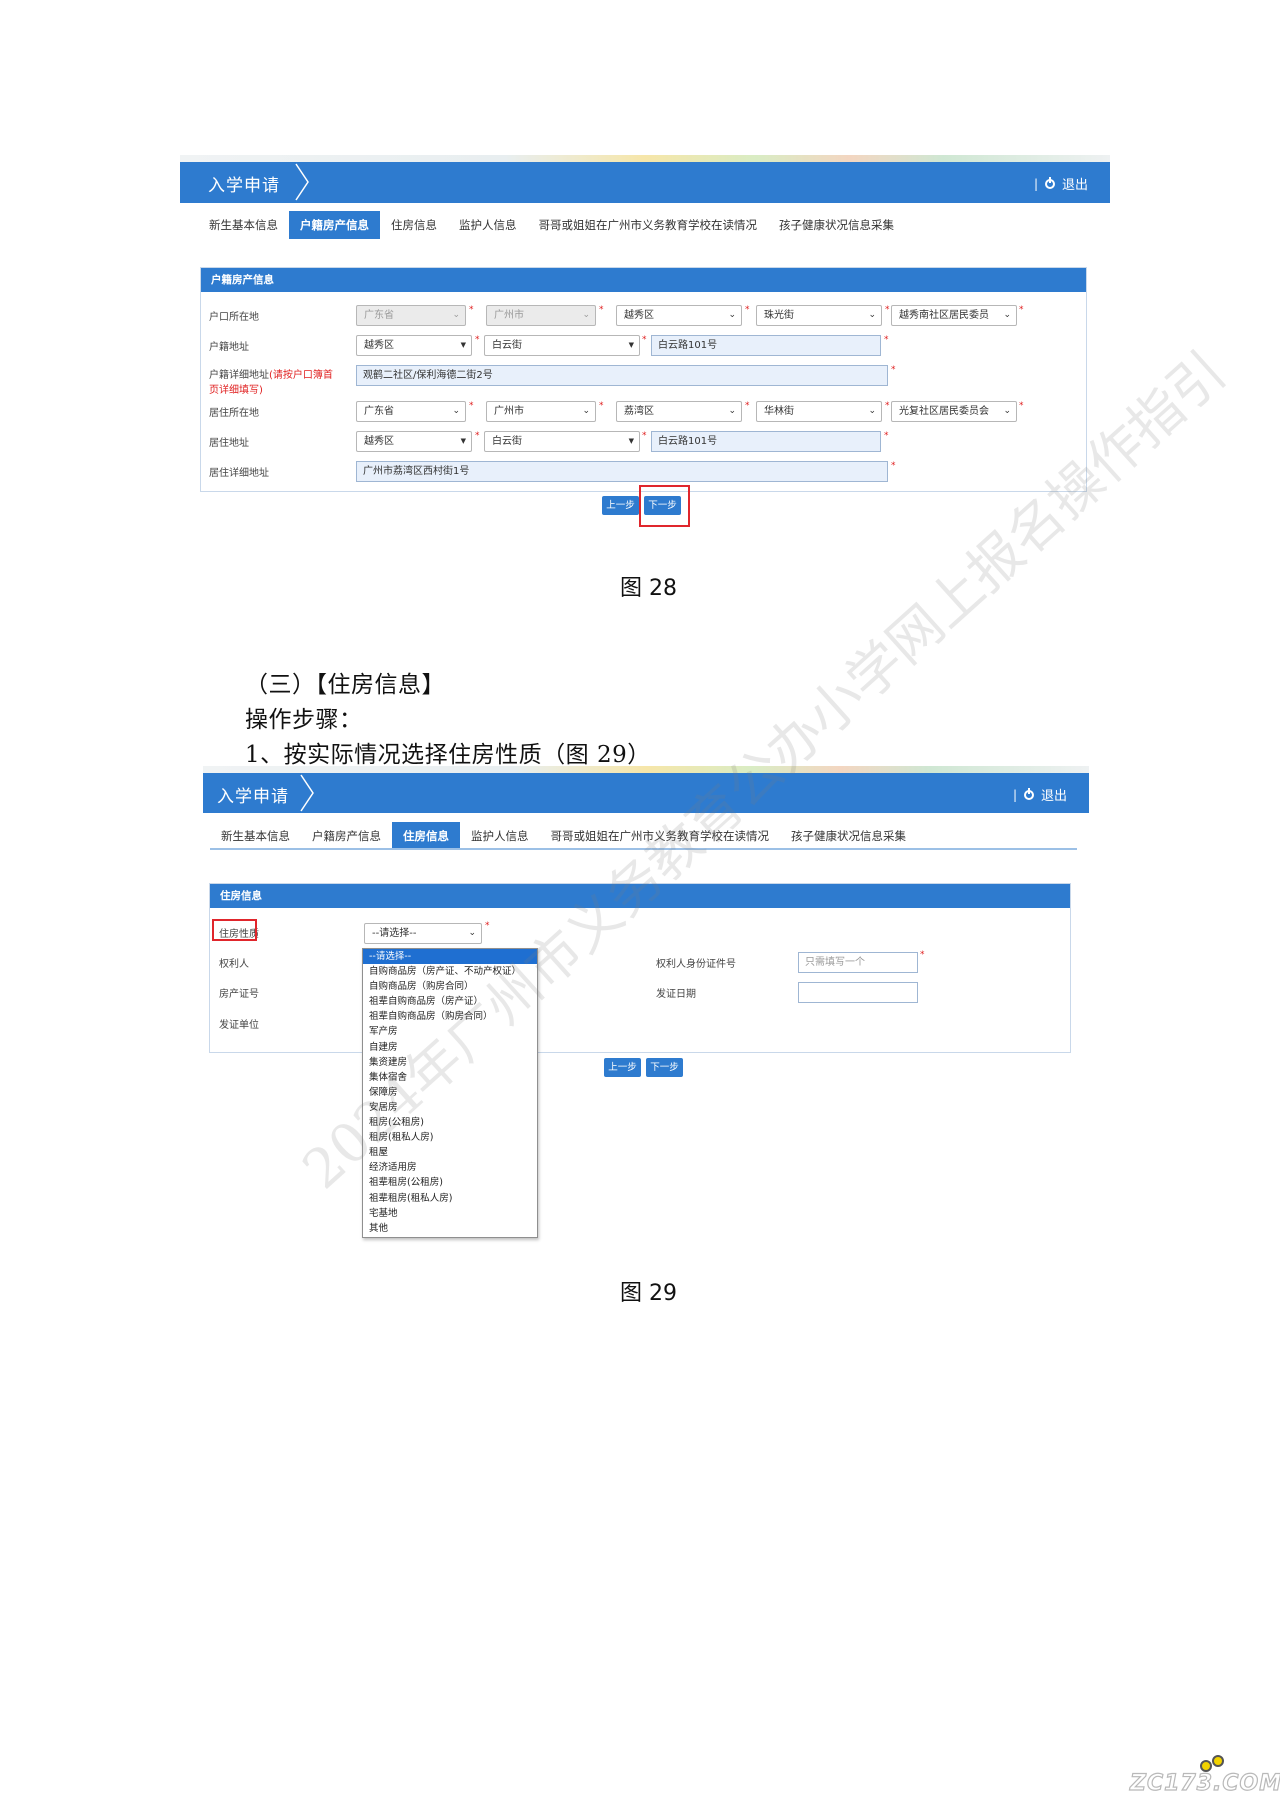 The height and width of the screenshot is (1809, 1280). Describe the element at coordinates (648, 588) in the screenshot. I see `figure-28-caption: 图 28` at that location.